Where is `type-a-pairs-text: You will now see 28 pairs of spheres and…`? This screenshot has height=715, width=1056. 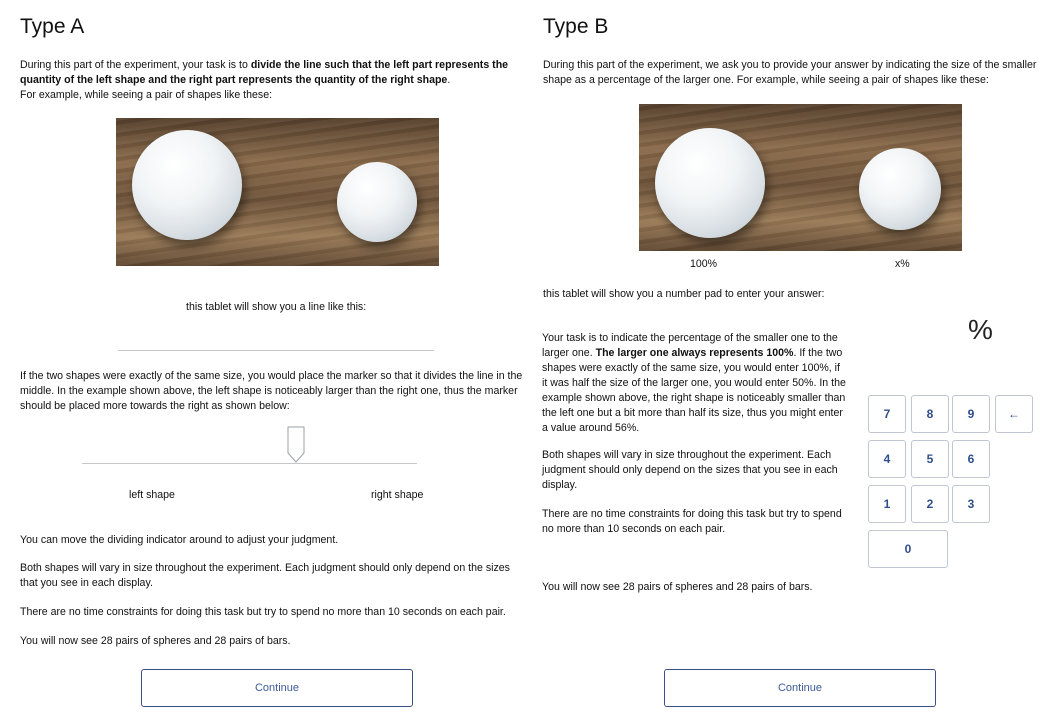
type-a-pairs-text: You will now see 28 pairs of spheres and… is located at coordinates (155, 641).